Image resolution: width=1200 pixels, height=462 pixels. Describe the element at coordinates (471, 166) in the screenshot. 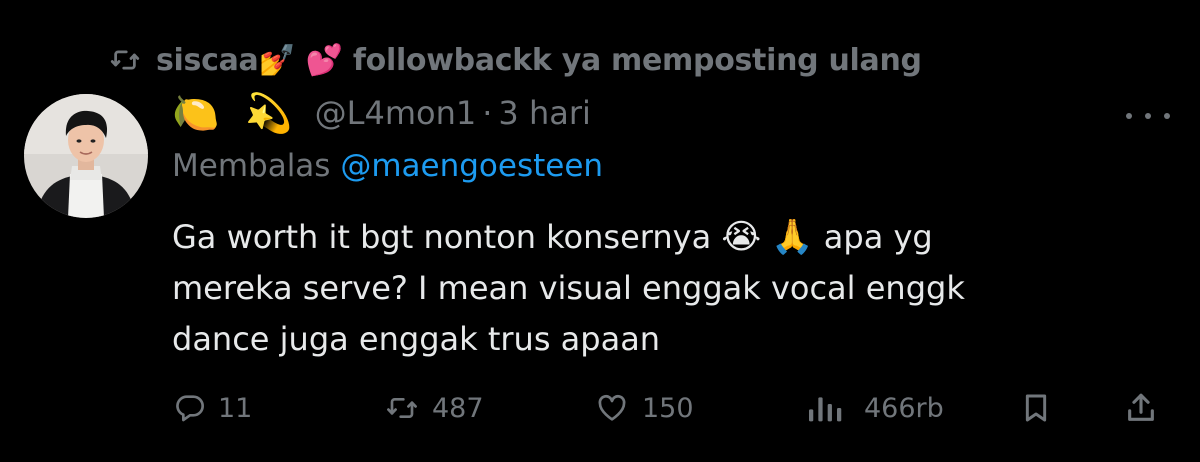

I see `replying-to-mention: @maengoesteen` at that location.